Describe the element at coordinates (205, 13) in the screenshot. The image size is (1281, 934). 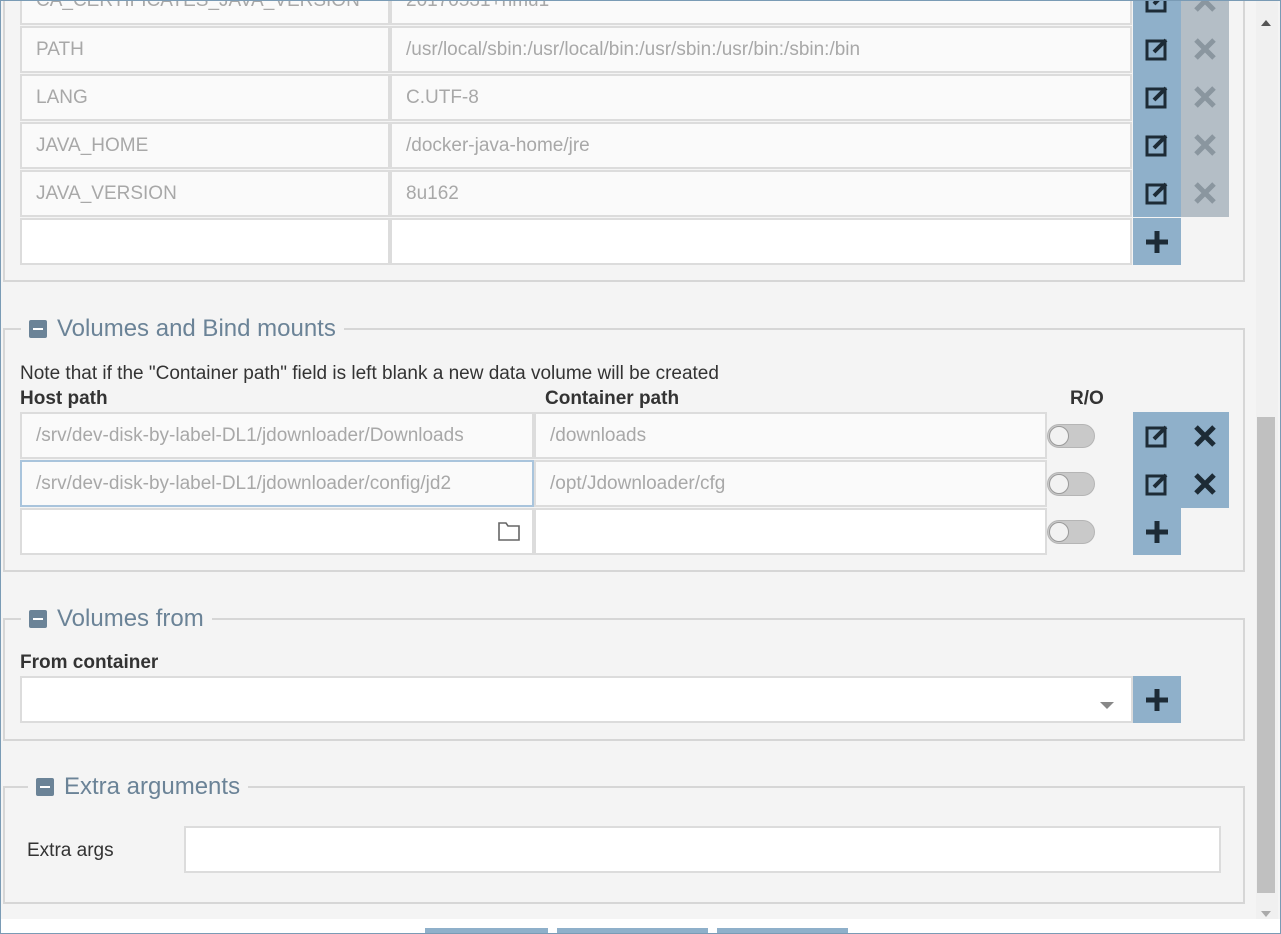
I see `env-name-cell: CA_CERTIFICATES_JAVA_VERSION` at that location.